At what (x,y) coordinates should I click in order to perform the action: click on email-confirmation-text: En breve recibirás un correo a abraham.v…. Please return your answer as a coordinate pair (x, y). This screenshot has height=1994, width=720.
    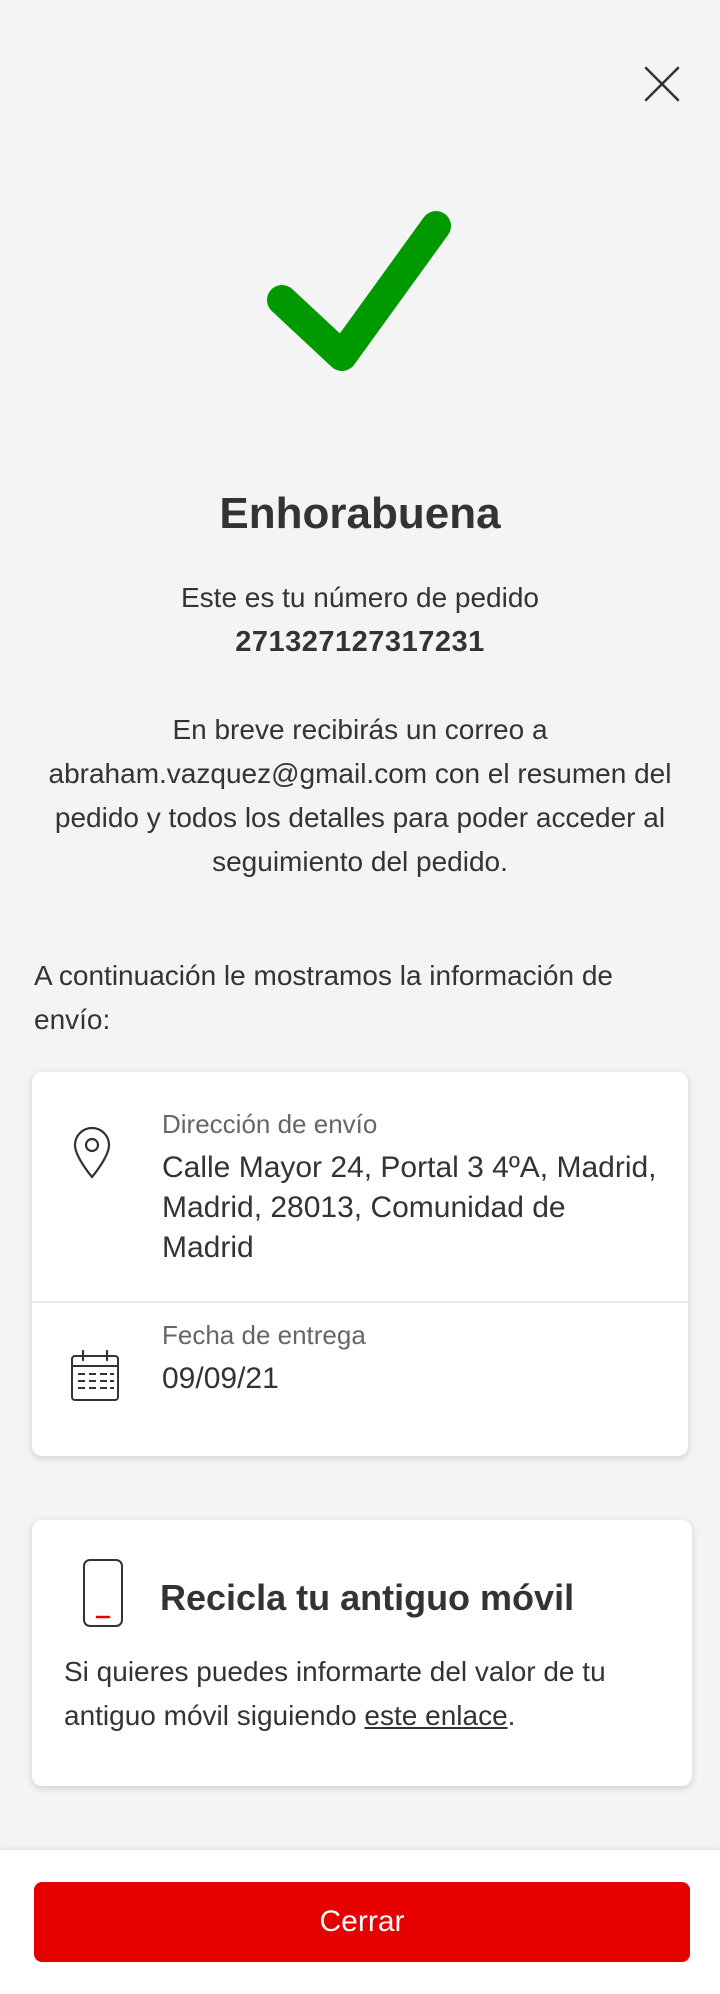
    Looking at the image, I should click on (360, 795).